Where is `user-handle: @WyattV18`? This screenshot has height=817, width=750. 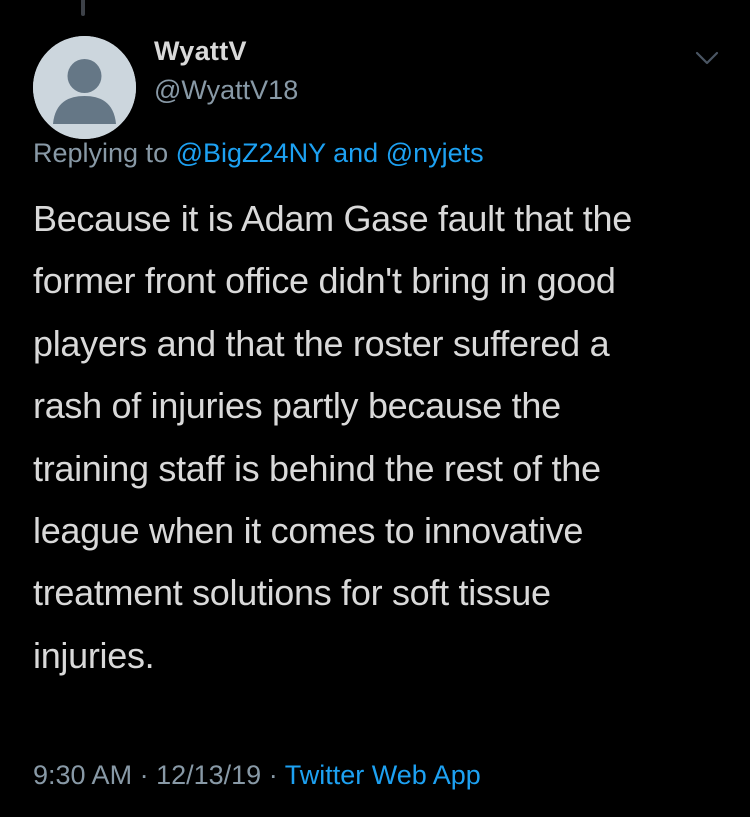 user-handle: @WyattV18 is located at coordinates (226, 90).